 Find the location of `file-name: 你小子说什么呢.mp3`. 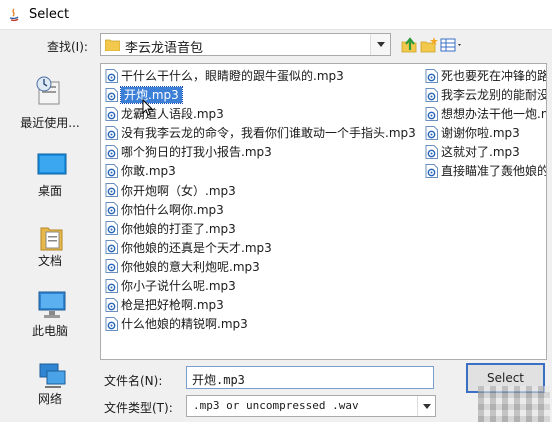

file-name: 你小子说什么呢.mp3 is located at coordinates (178, 286).